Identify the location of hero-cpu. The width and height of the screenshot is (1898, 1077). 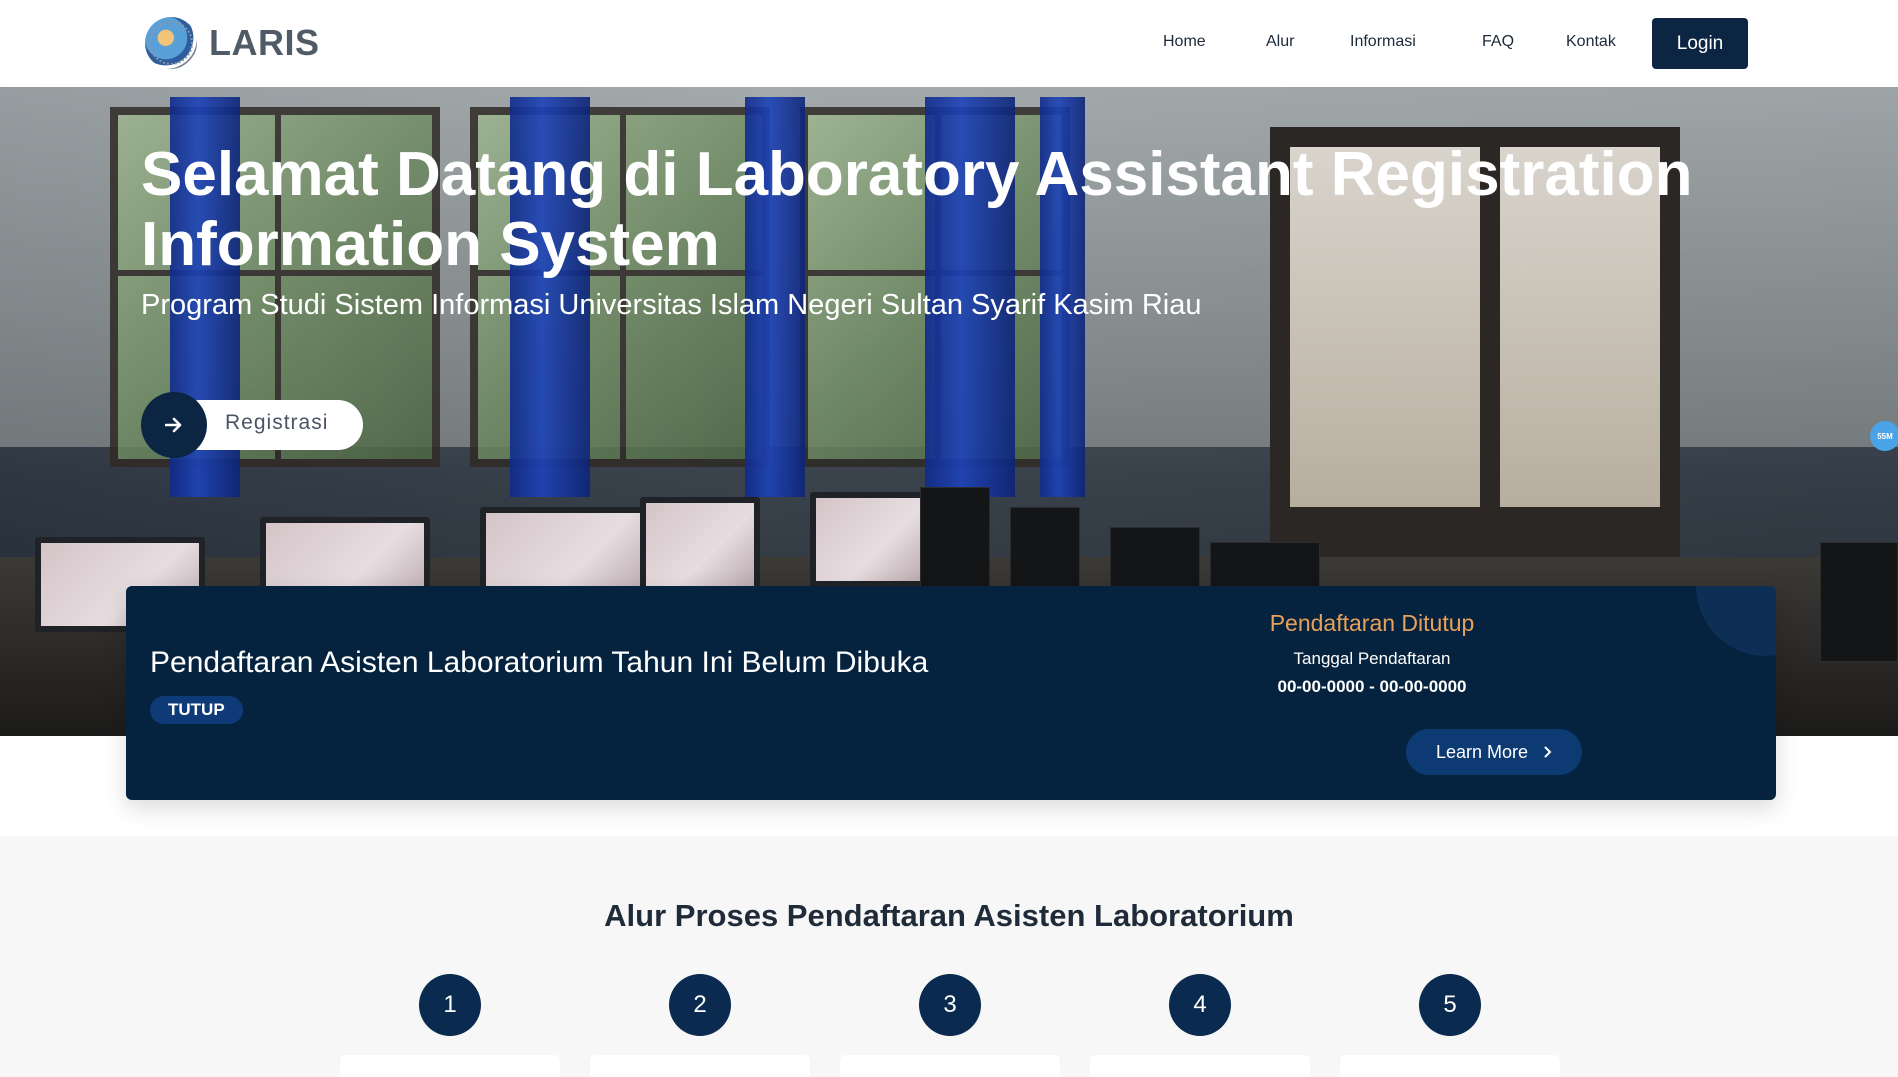
(1859, 602).